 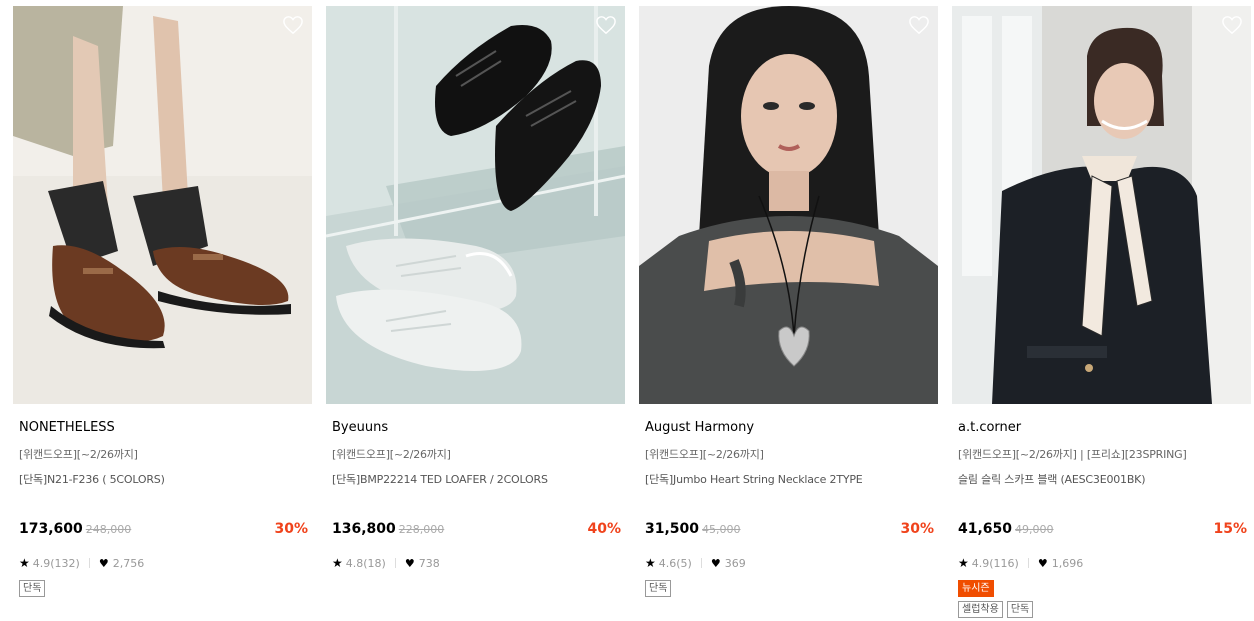 I want to click on sale-price: 41,650, so click(x=985, y=529).